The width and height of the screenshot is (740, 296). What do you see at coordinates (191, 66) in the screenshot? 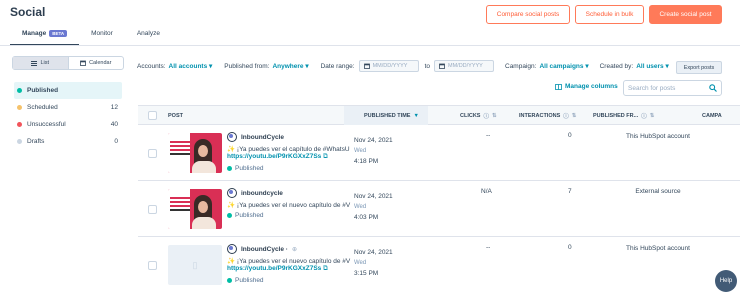
I see `accounts-filter-dropdown: All accounts ▾` at bounding box center [191, 66].